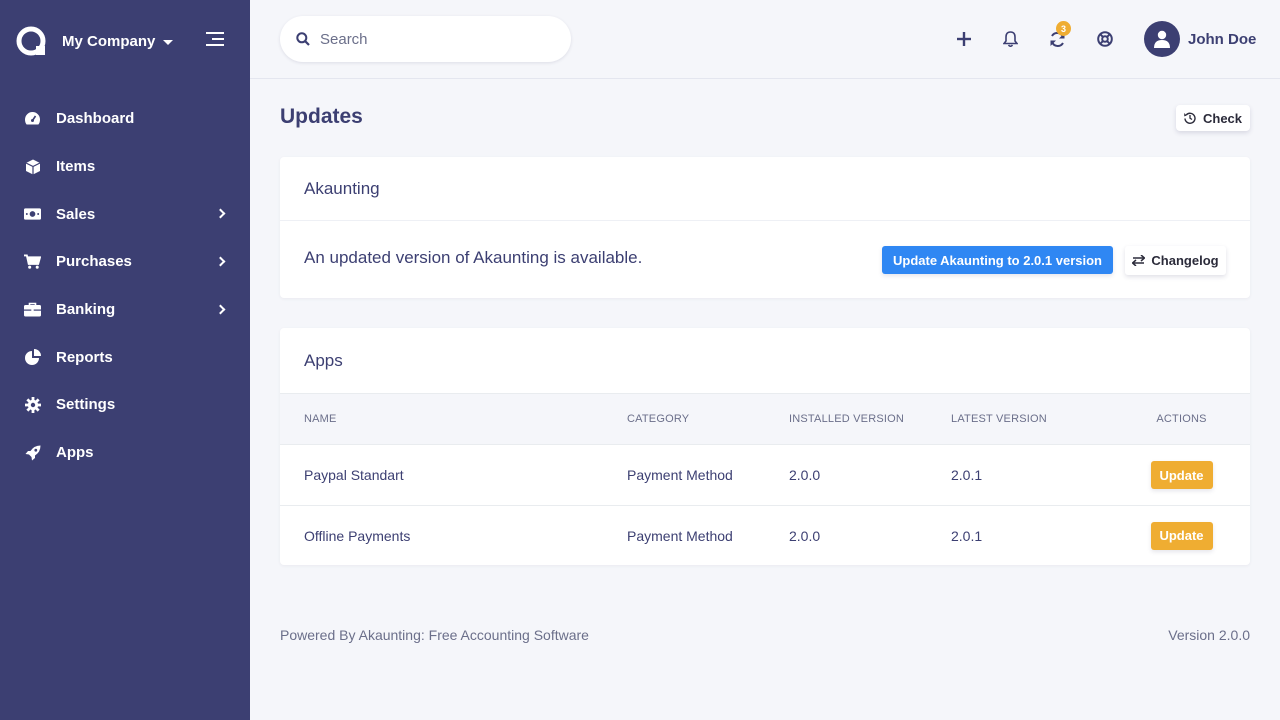 This screenshot has width=1280, height=720. I want to click on user-name: John Doe, so click(1222, 39).